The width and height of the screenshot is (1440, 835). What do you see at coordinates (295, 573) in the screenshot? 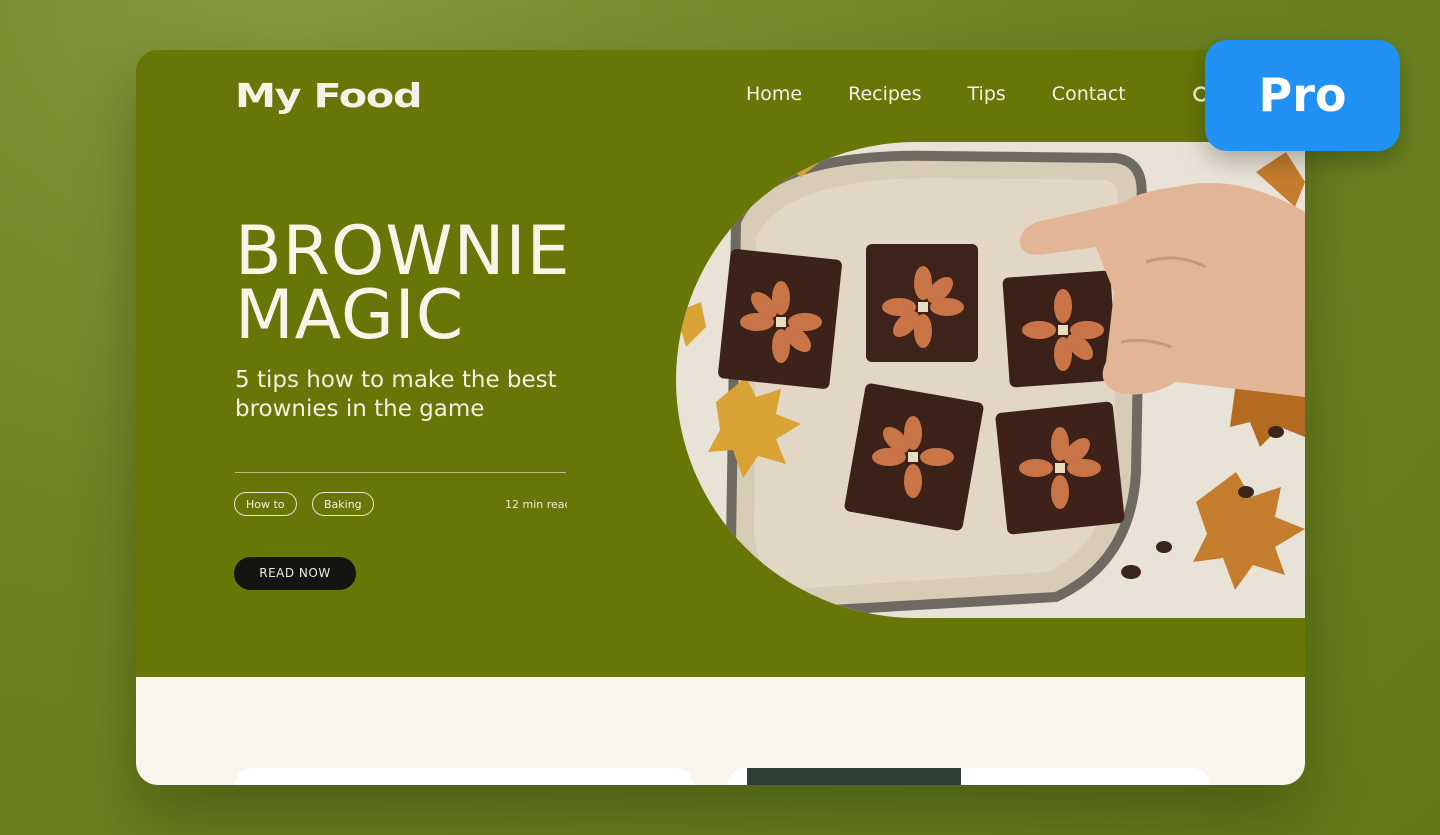
I see `read-now-button: READ NOW` at bounding box center [295, 573].